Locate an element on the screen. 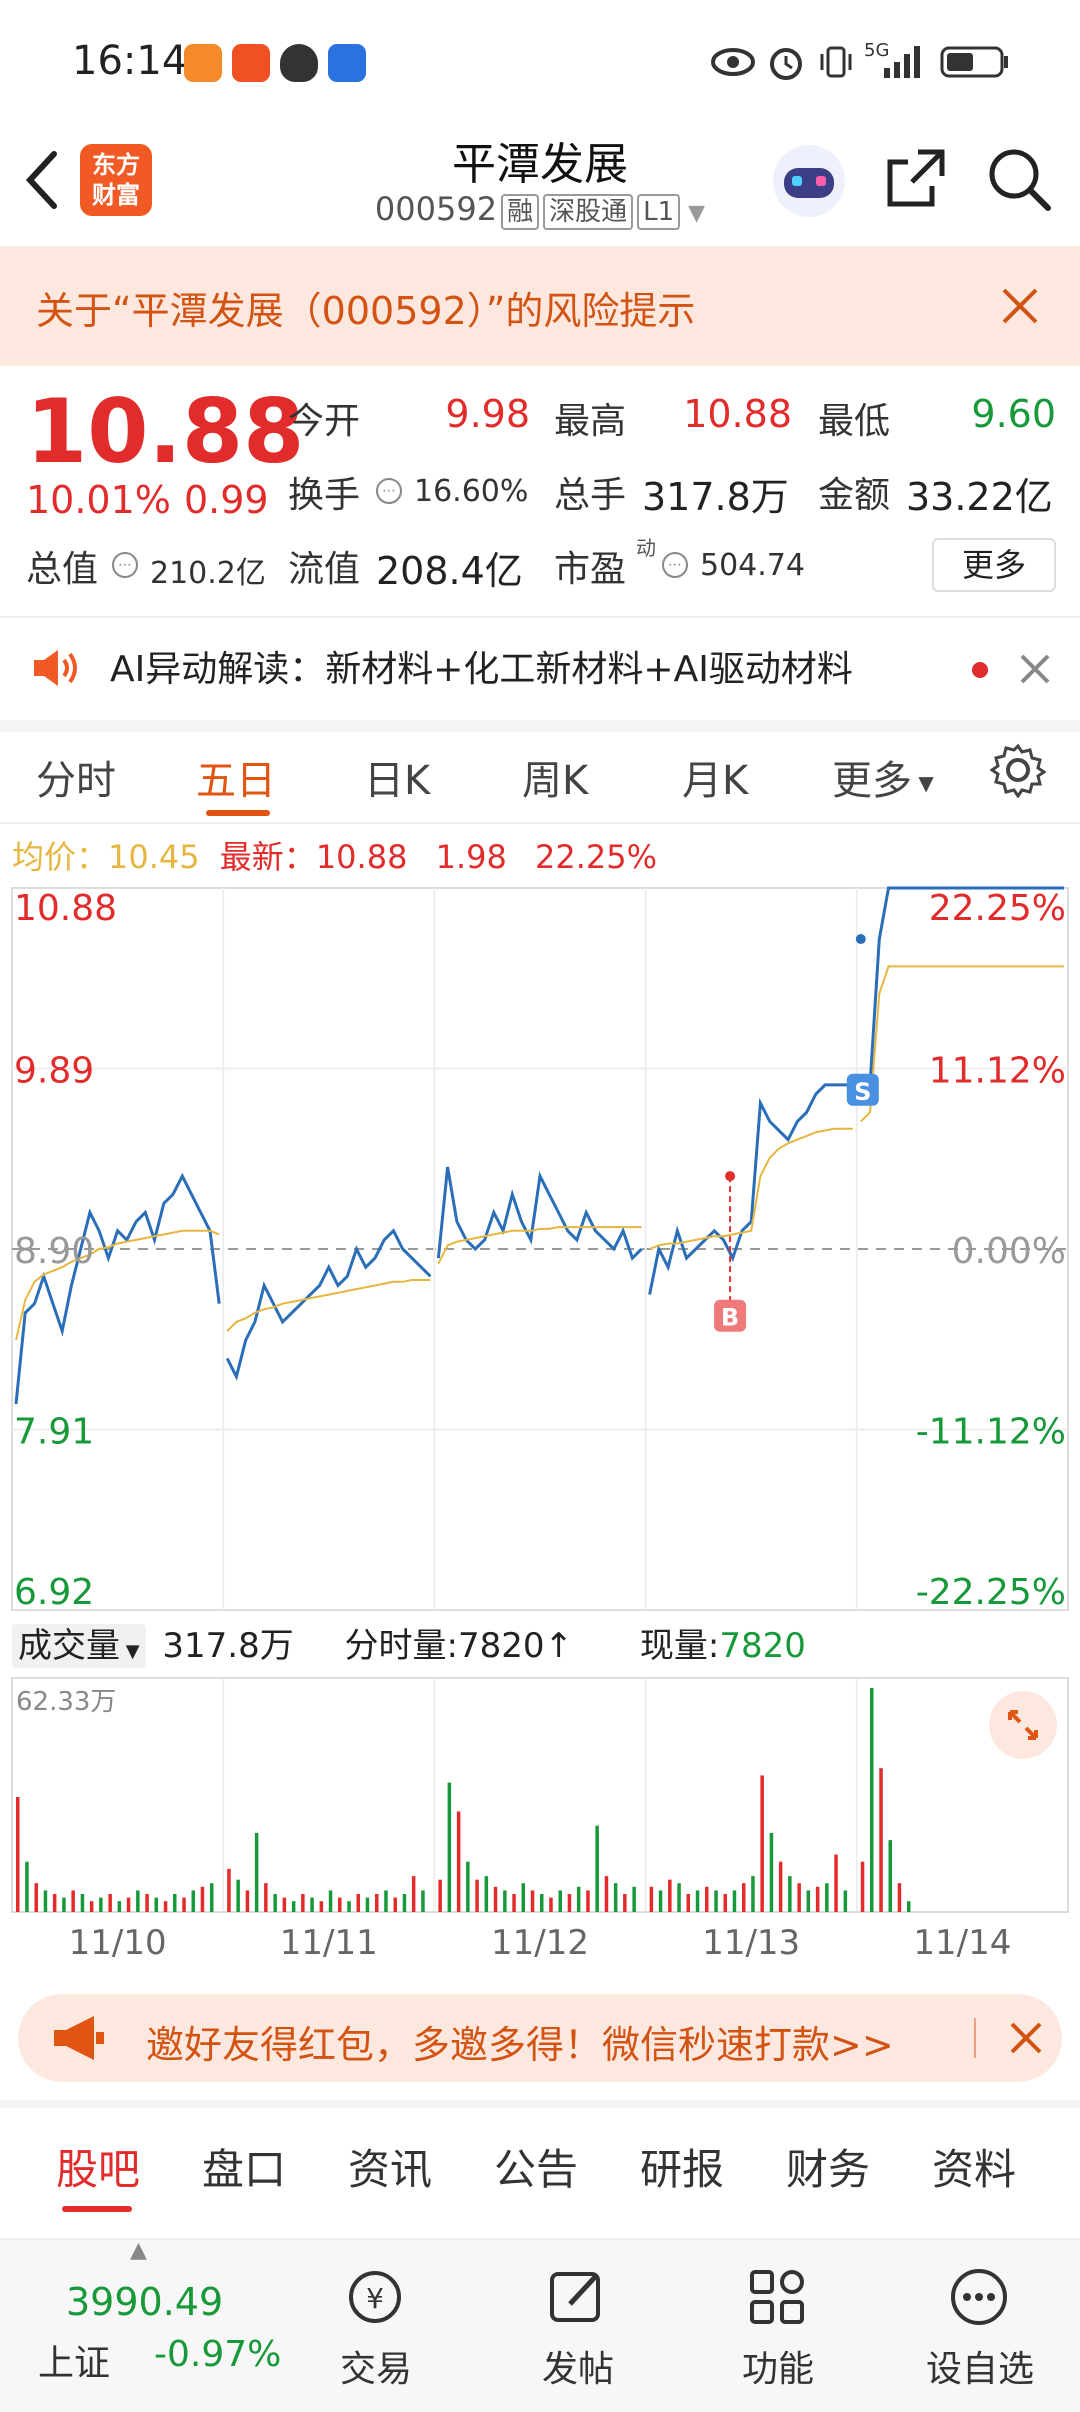 Image resolution: width=1080 pixels, height=2412 pixels. amount-label: 金额 is located at coordinates (854, 495).